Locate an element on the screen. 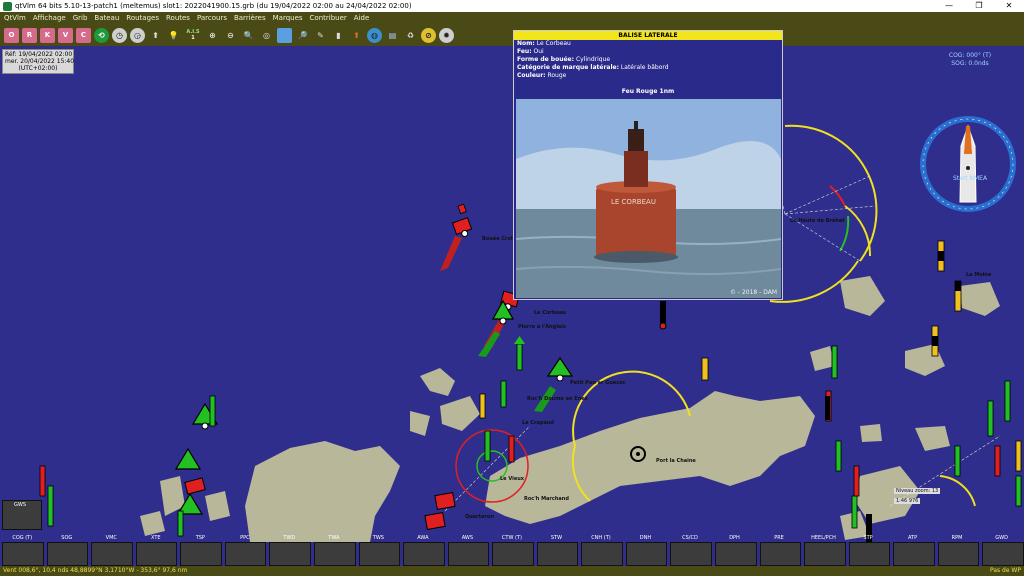 Image resolution: width=1024 pixels, height=576 pixels. instrument-ctw is located at coordinates (513, 554).